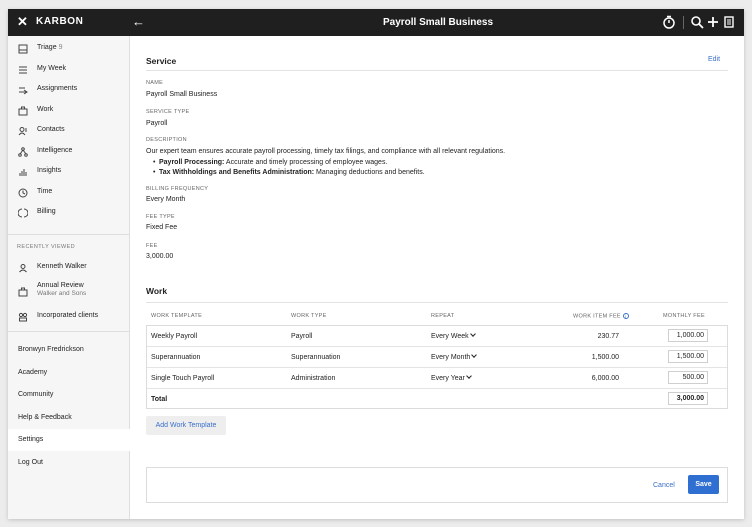 The height and width of the screenshot is (527, 752). What do you see at coordinates (683, 22) in the screenshot?
I see `topbar-divider` at bounding box center [683, 22].